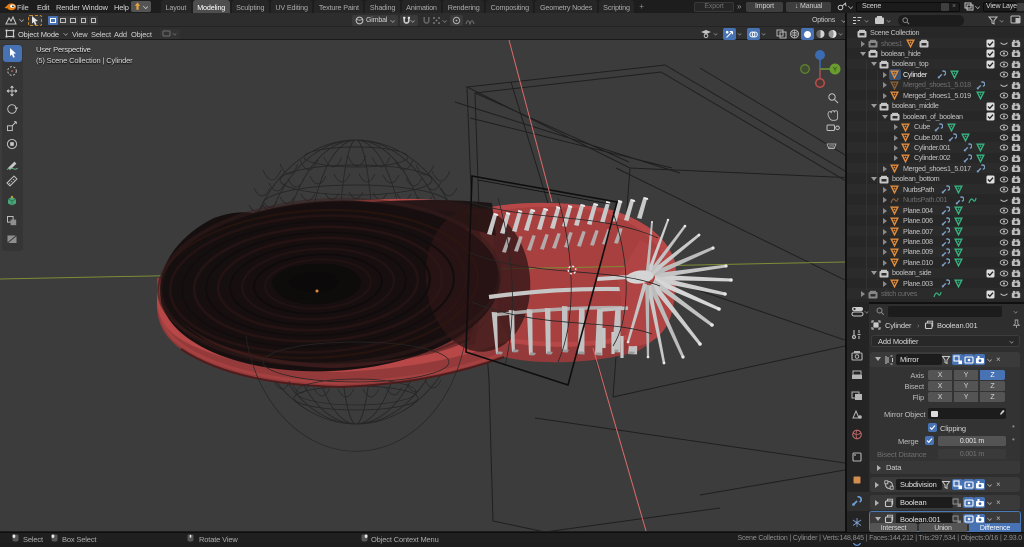  What do you see at coordinates (835, 69) in the screenshot?
I see `svg-text: Y` at bounding box center [835, 69].